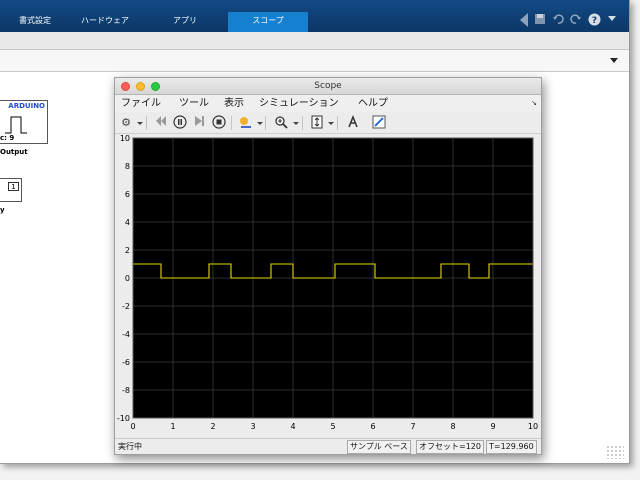  I want to click on highlight-icon, so click(245, 123).